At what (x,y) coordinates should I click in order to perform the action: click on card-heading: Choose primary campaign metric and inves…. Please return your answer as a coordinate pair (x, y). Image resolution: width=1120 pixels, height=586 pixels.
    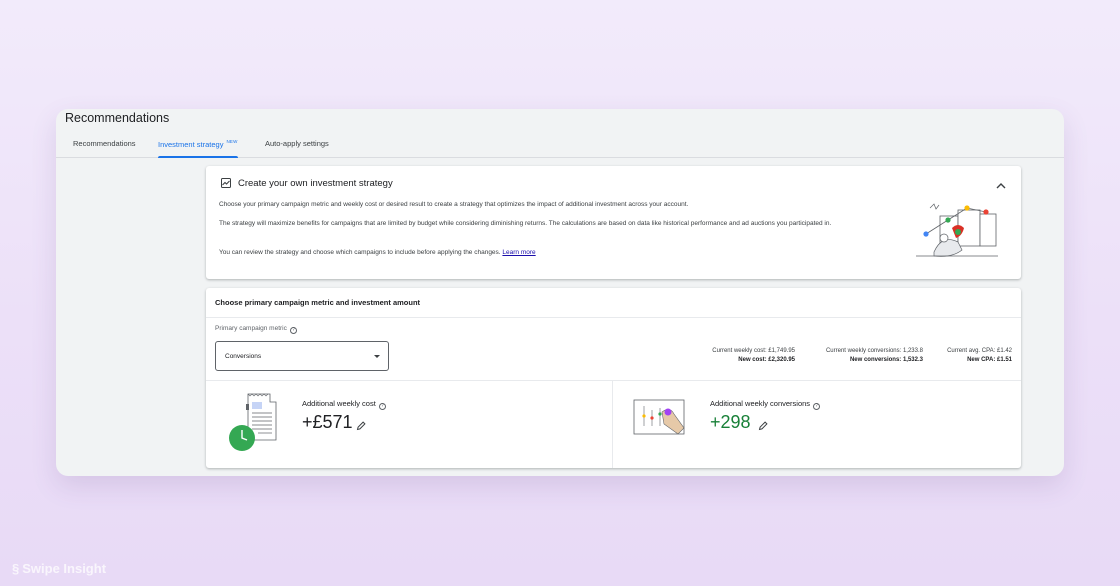
    Looking at the image, I should click on (318, 302).